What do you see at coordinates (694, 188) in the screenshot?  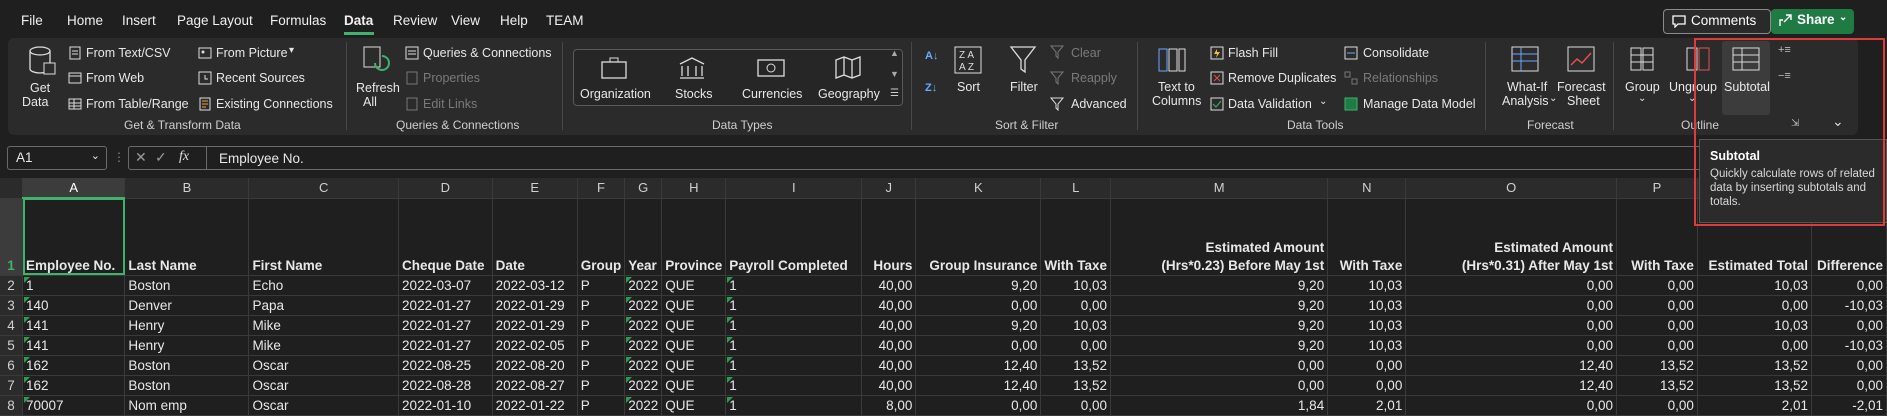 I see `column-header: H` at bounding box center [694, 188].